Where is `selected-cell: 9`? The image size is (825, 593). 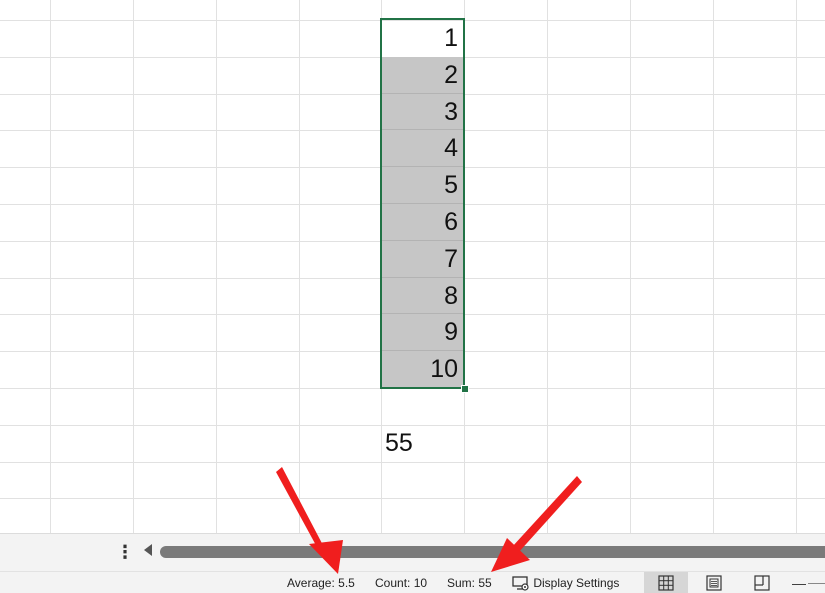
selected-cell: 9 is located at coordinates (422, 332).